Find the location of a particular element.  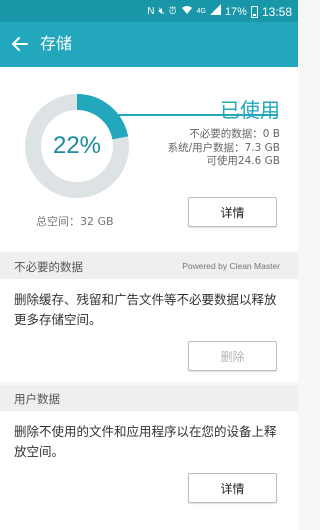

alarm-icon: ⏰︎ is located at coordinates (172, 11).